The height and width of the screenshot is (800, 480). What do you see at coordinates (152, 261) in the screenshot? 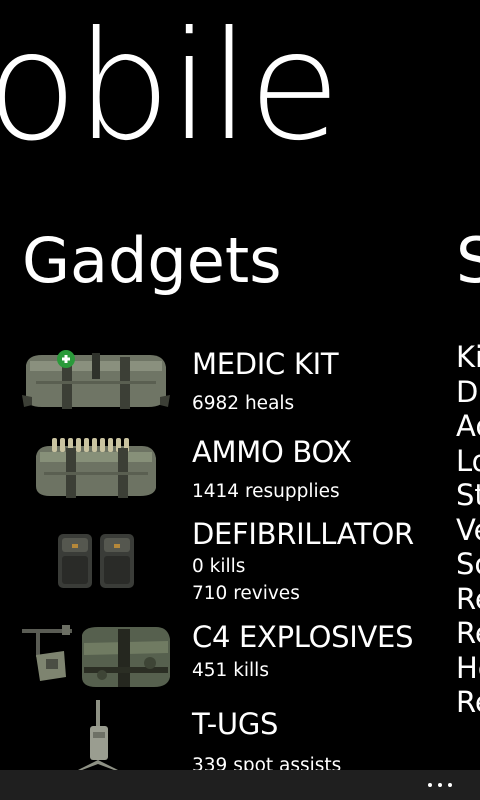
I see `gadgets-section-header: Gadgets` at bounding box center [152, 261].